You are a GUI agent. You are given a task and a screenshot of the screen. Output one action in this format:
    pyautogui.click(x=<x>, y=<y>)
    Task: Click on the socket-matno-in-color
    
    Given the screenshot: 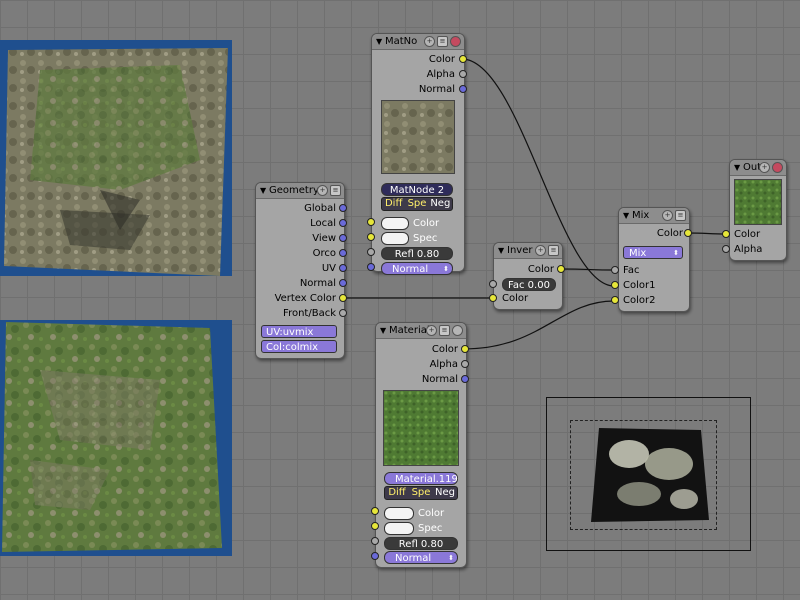 What is the action you would take?
    pyautogui.click(x=371, y=222)
    